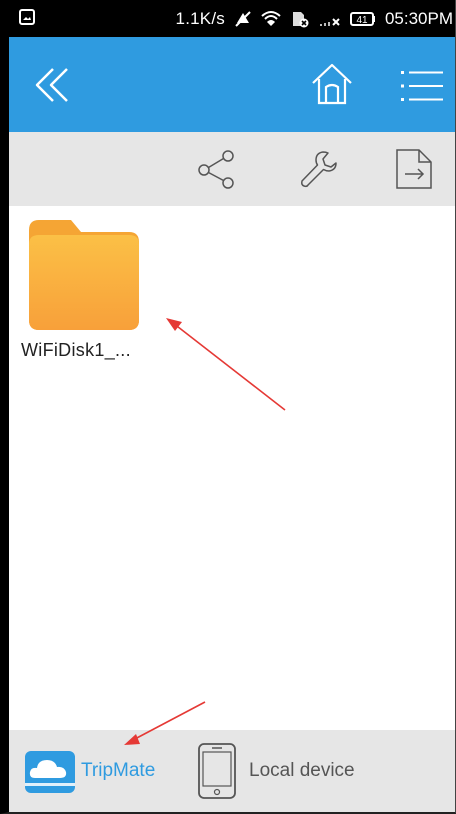  Describe the element at coordinates (50, 772) in the screenshot. I see `cloud-drive-icon` at that location.